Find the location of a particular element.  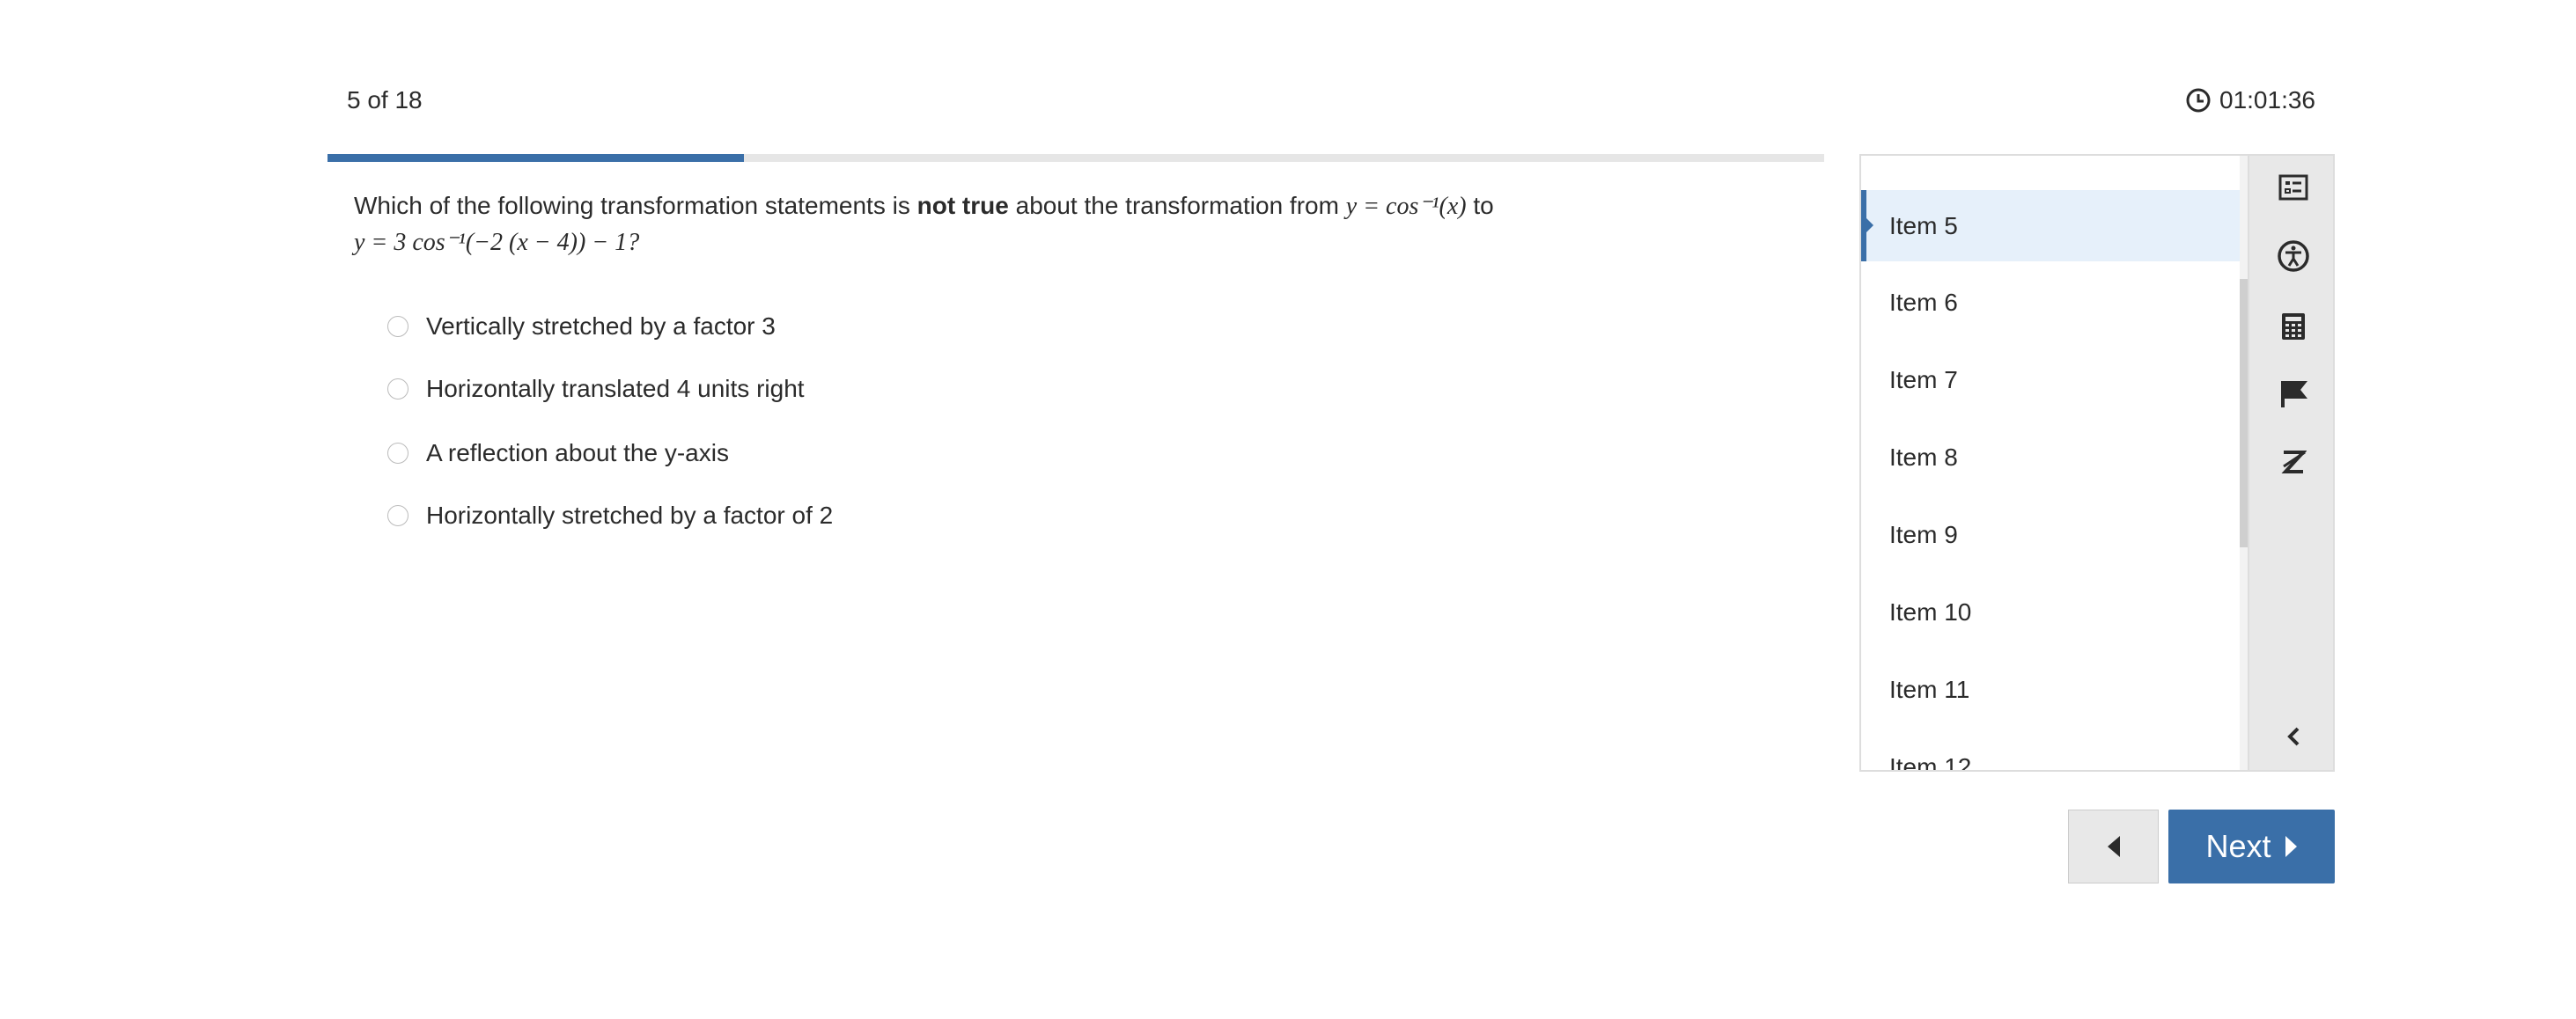

clock-icon is located at coordinates (2199, 100).